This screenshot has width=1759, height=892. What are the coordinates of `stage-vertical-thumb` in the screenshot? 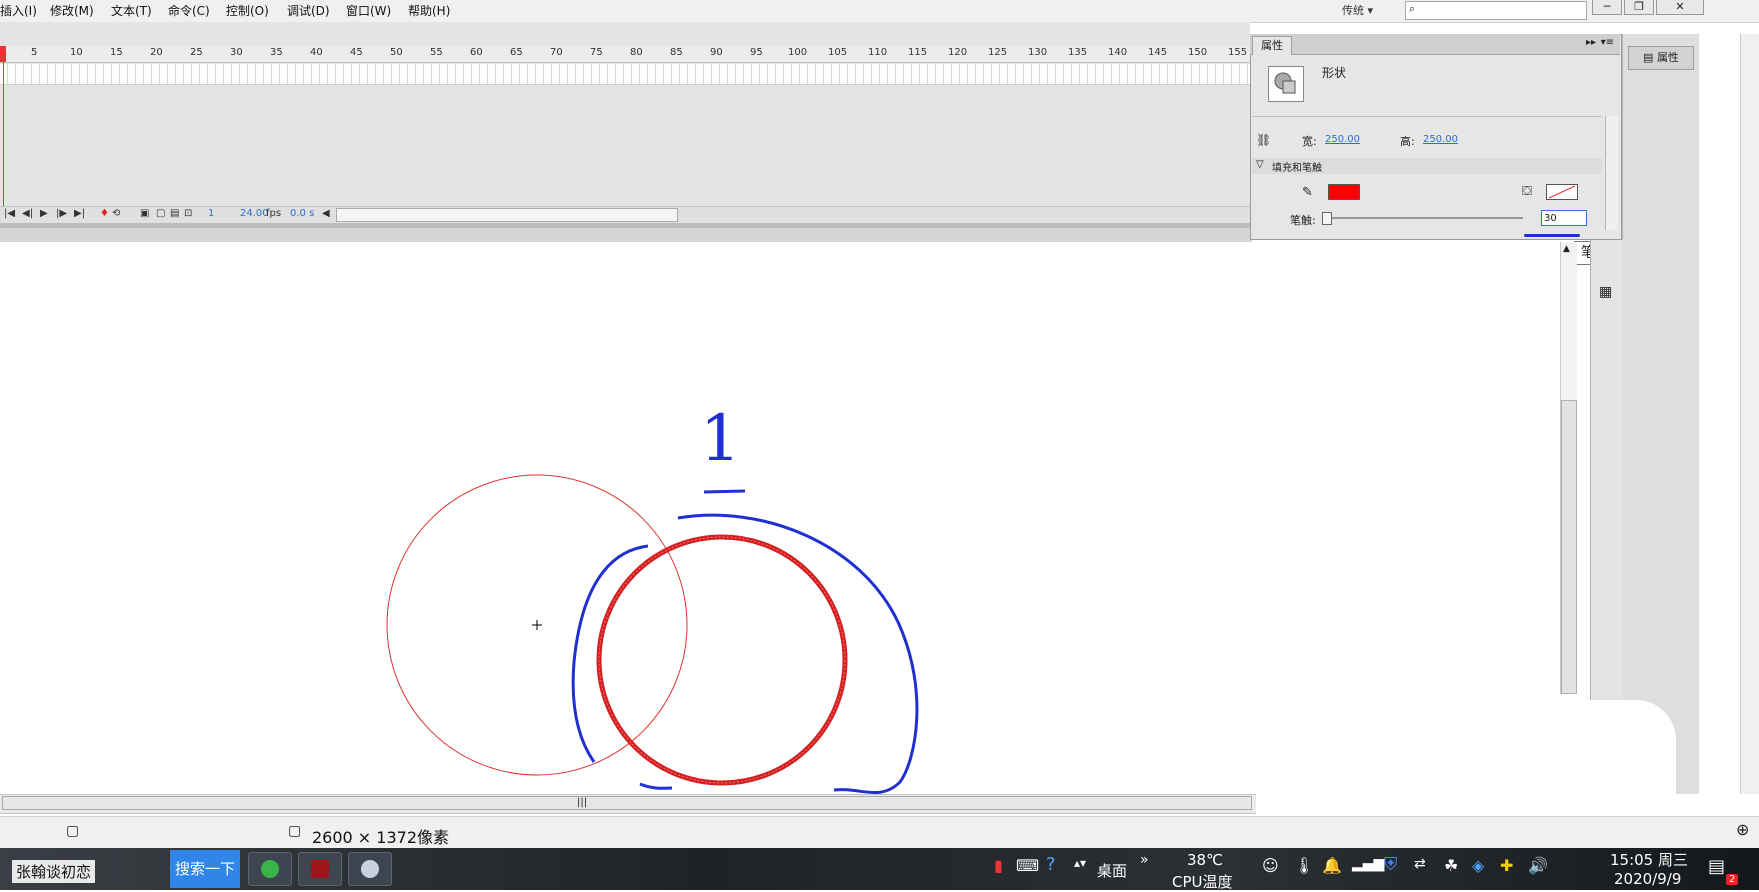 It's located at (1569, 547).